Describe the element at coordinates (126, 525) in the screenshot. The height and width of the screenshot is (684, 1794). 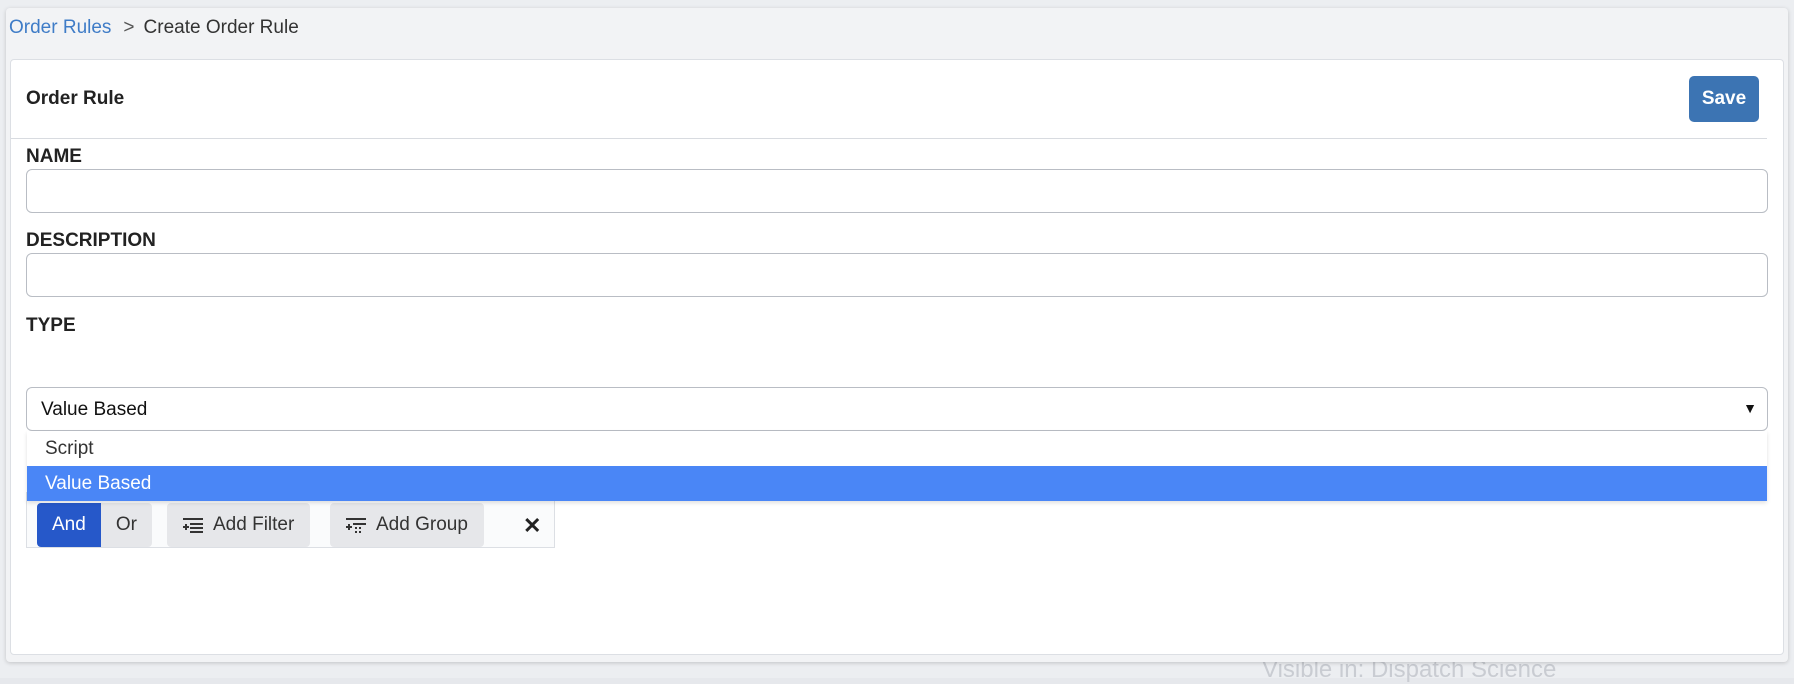
I see `or-button: Or` at that location.